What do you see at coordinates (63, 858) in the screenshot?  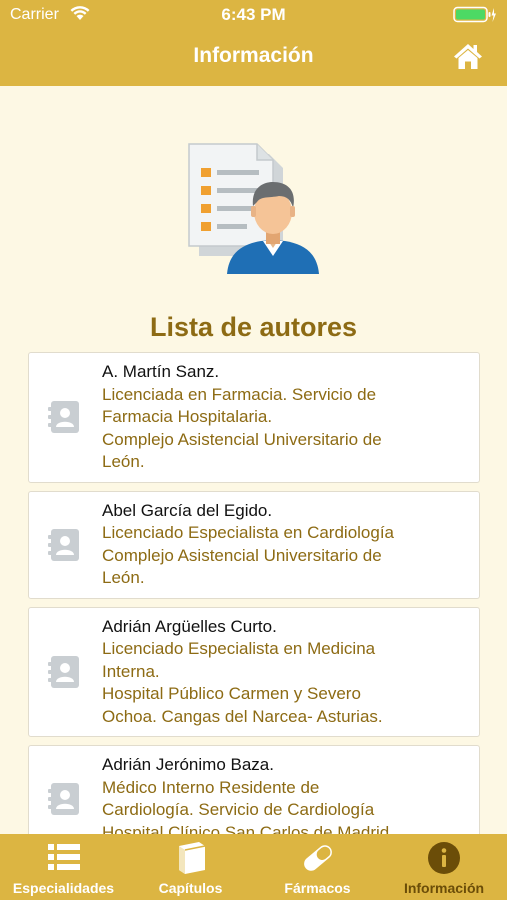 I see `list-icon` at bounding box center [63, 858].